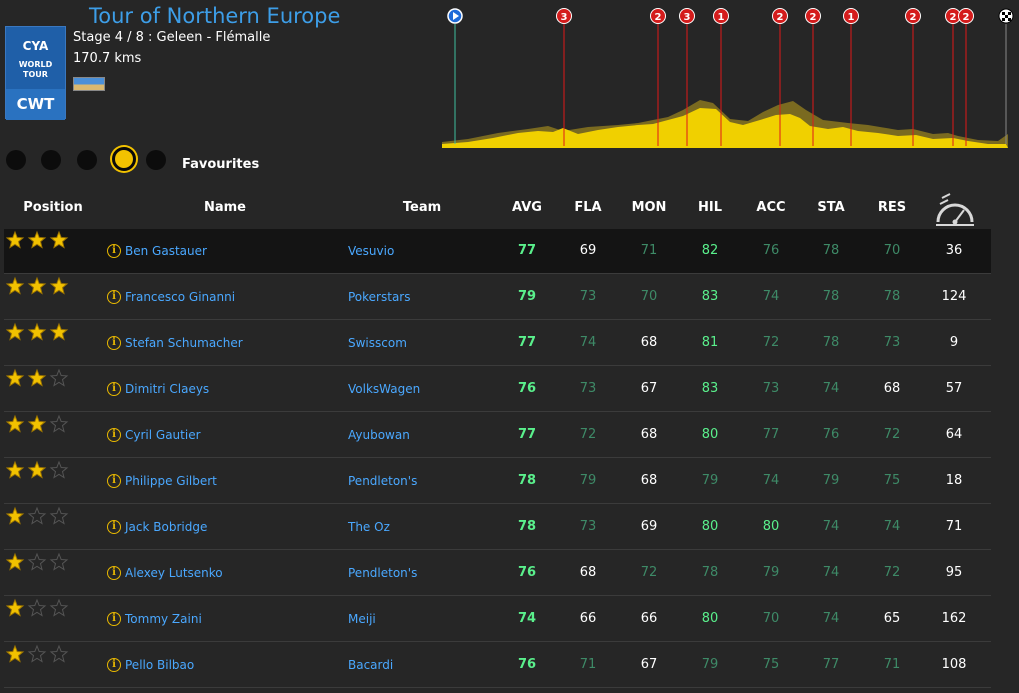 The width and height of the screenshot is (1019, 693). Describe the element at coordinates (710, 296) in the screenshot. I see `stat-hil: 83` at that location.